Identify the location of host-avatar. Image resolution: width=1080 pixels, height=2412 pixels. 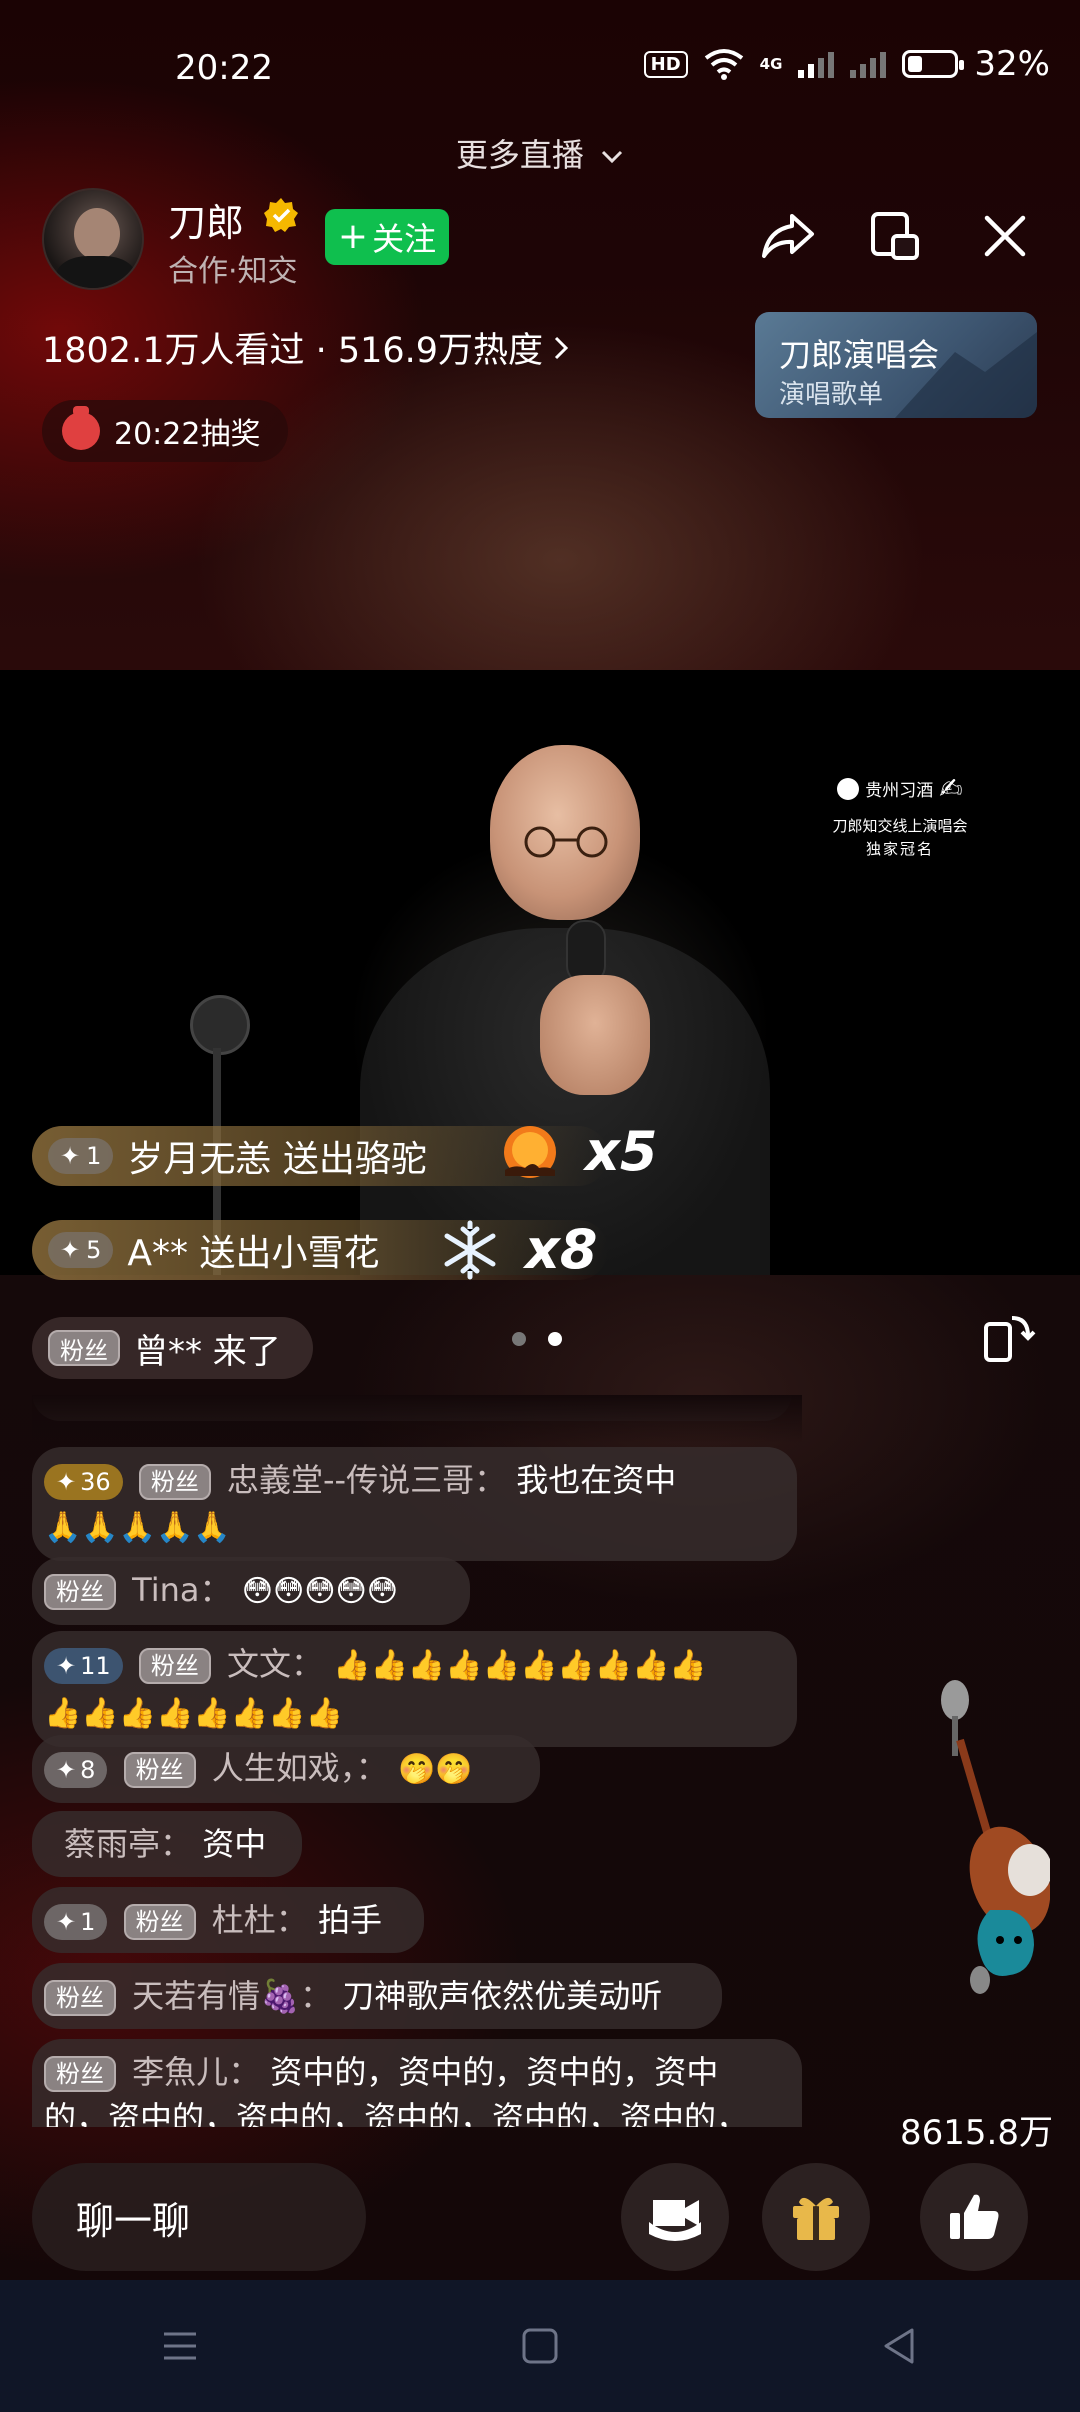
(93, 239).